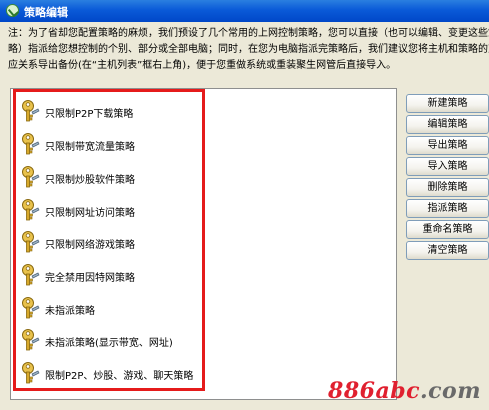 The width and height of the screenshot is (489, 410). I want to click on delete-policy-button: 删除策略, so click(447, 187).